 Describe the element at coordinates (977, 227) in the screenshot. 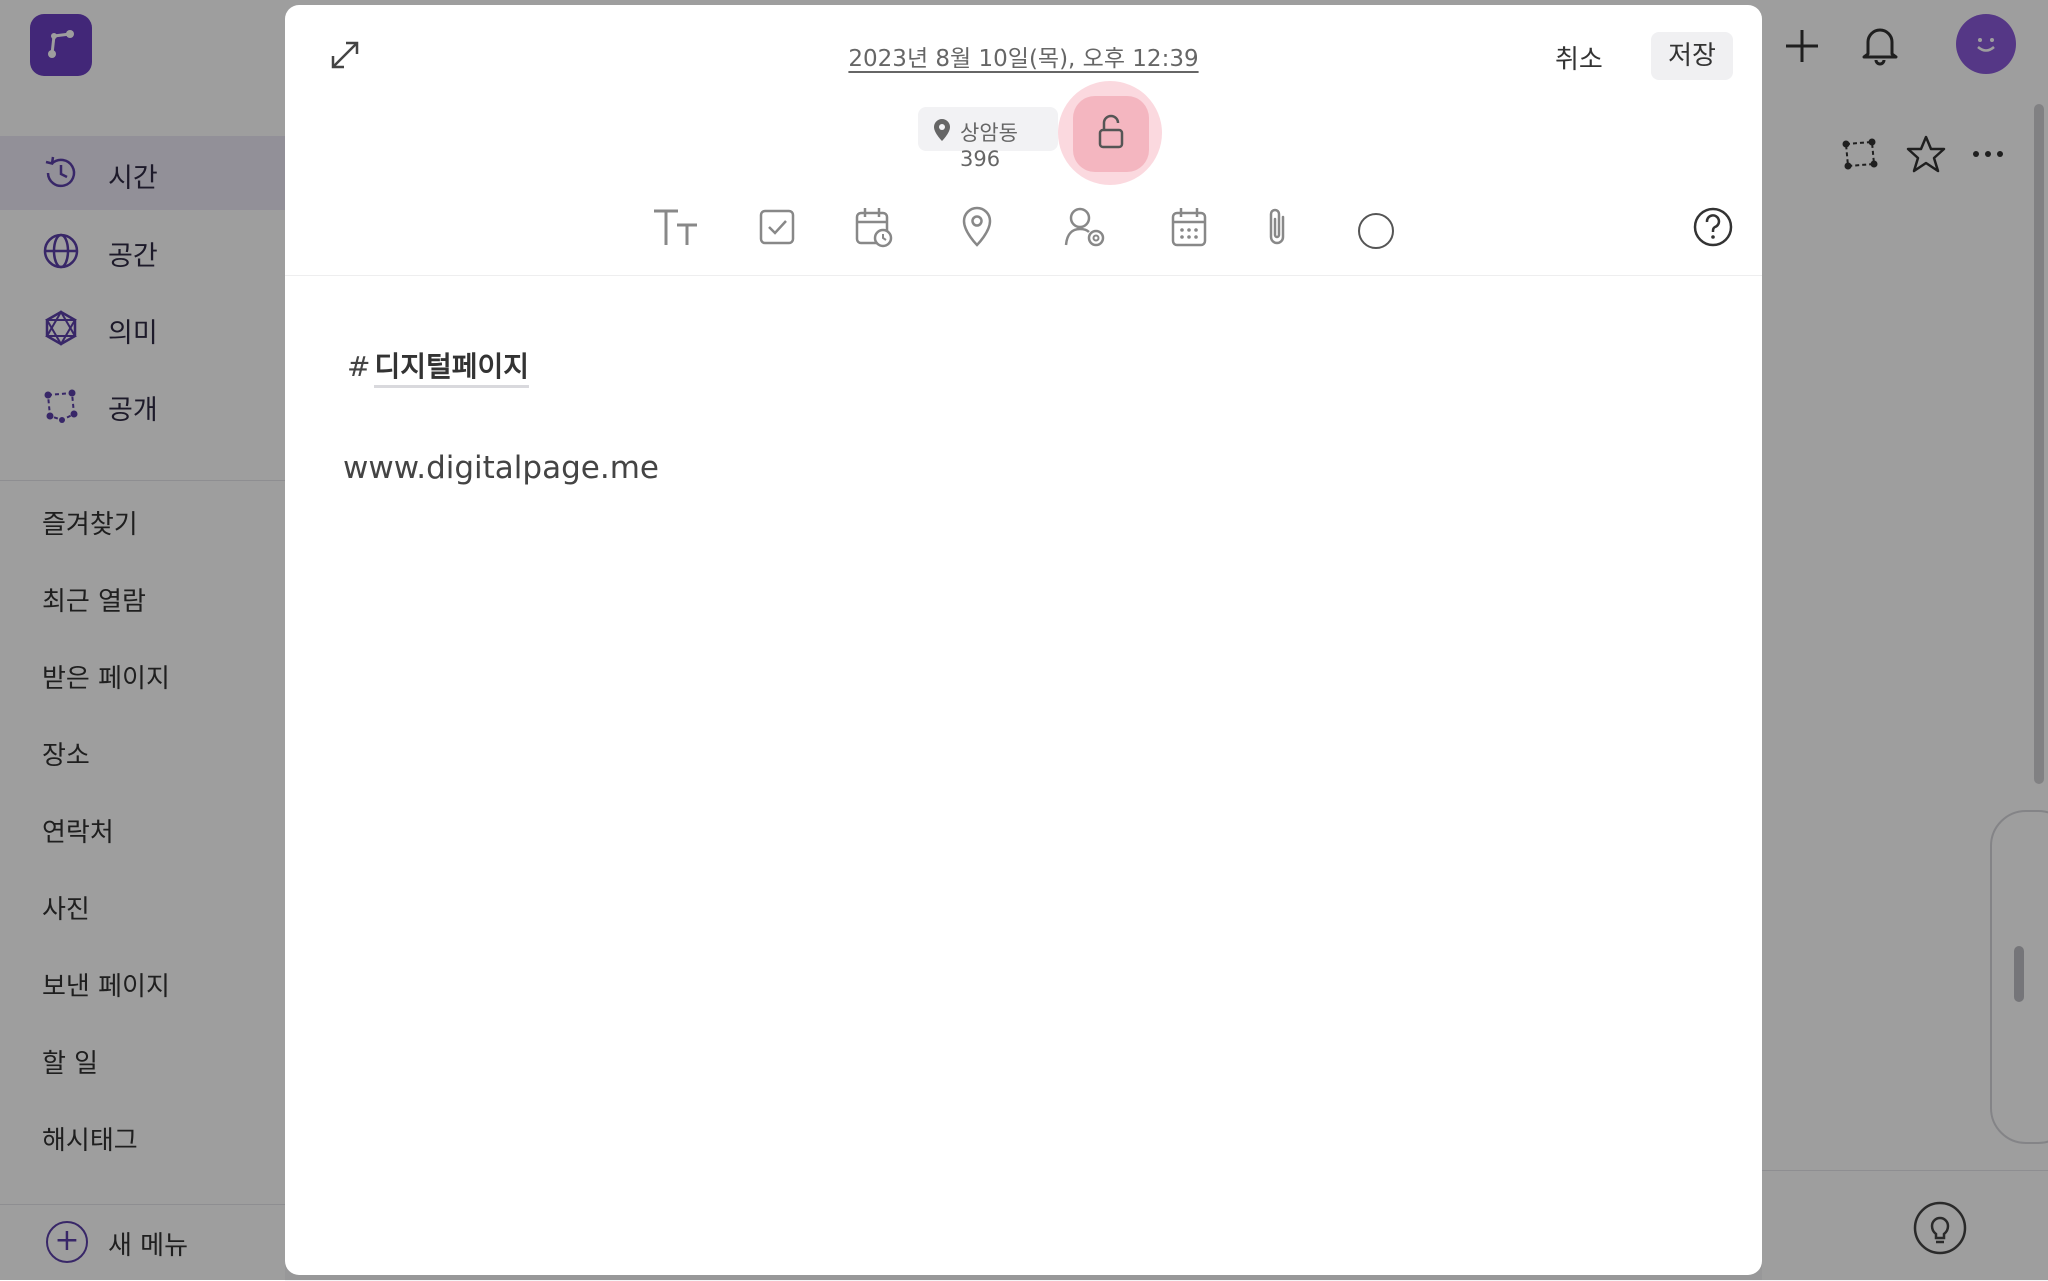

I see `location-pin-icon` at that location.